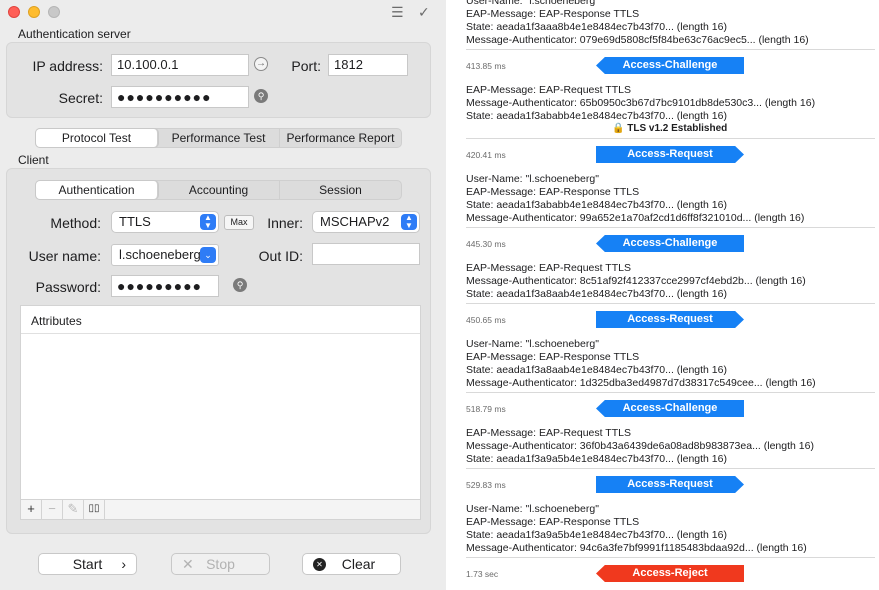 This screenshot has height=590, width=879. What do you see at coordinates (67, 66) in the screenshot?
I see `ip-address-label: IP address:` at bounding box center [67, 66].